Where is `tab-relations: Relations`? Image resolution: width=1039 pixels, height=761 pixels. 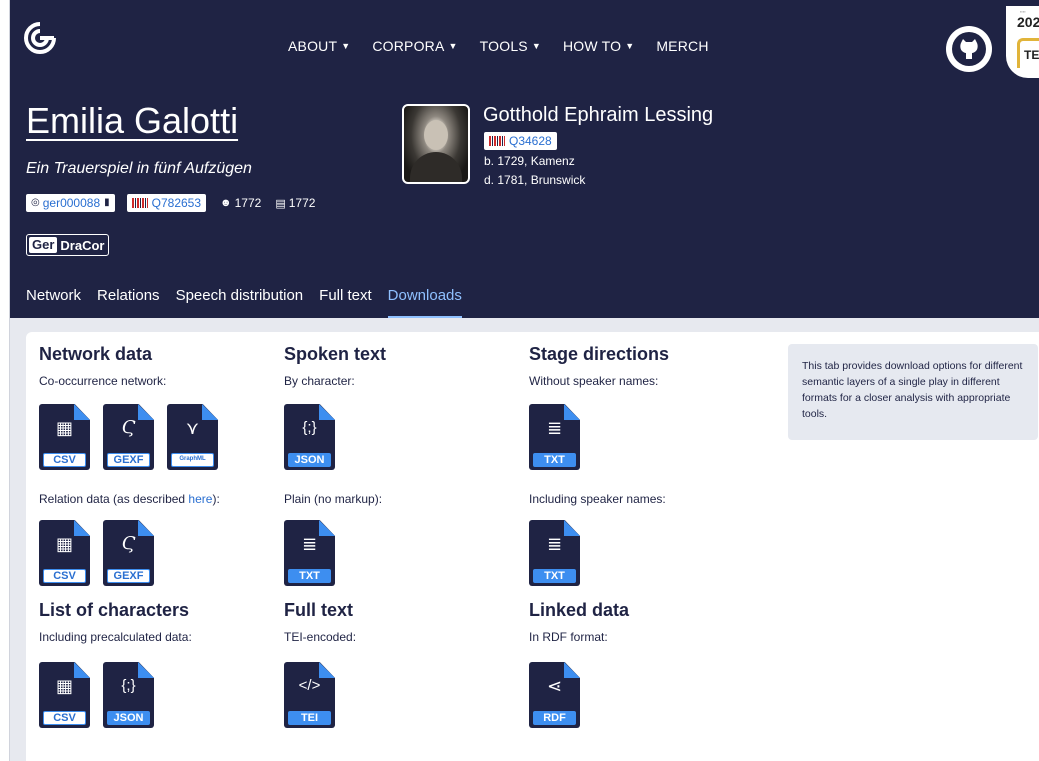
tab-relations: Relations is located at coordinates (128, 303).